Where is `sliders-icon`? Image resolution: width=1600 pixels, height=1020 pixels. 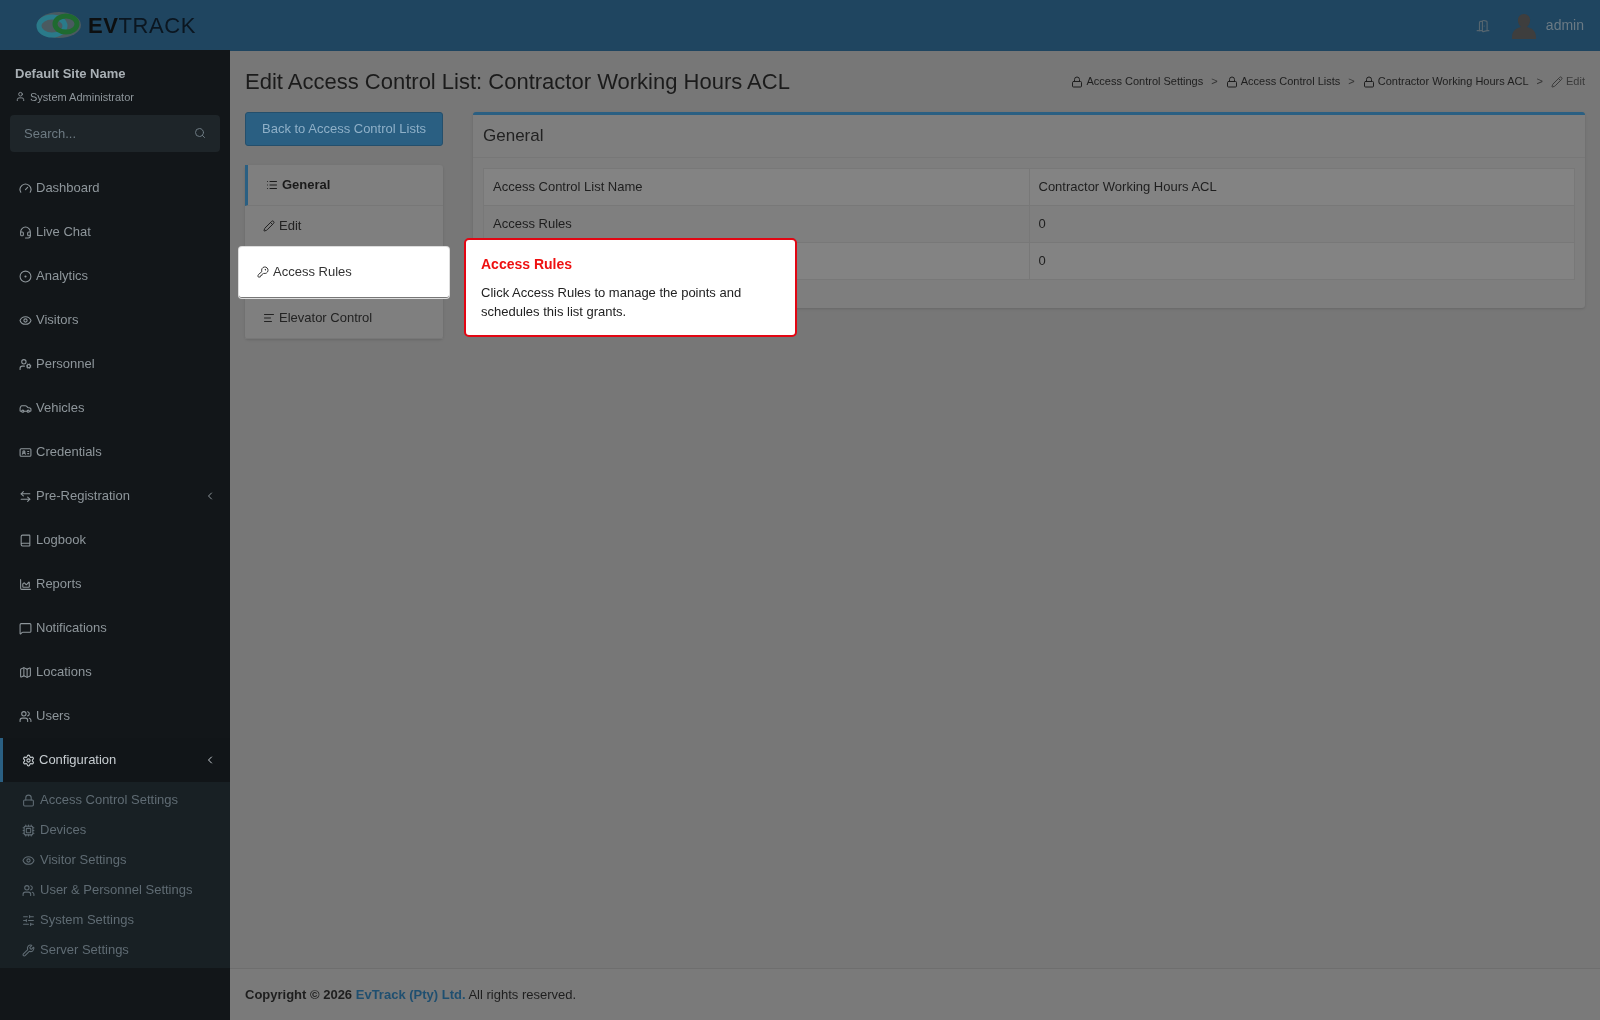 sliders-icon is located at coordinates (28, 920).